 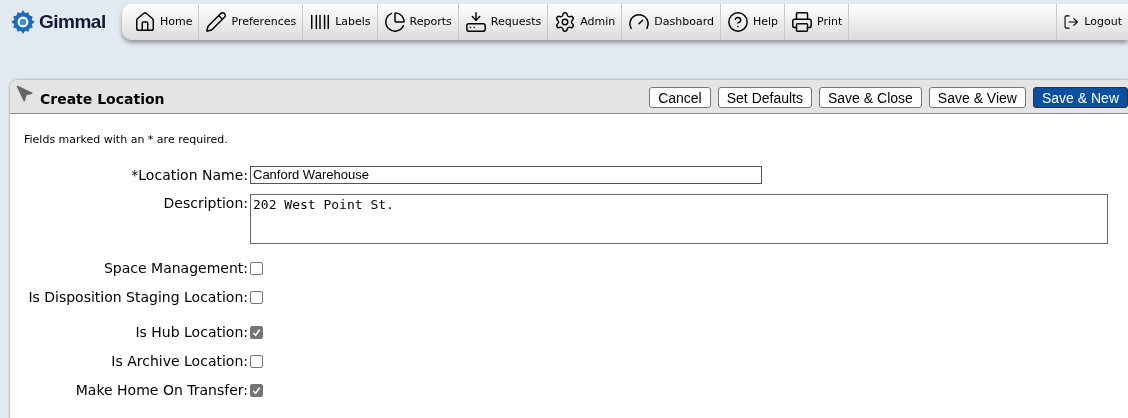 I want to click on pie-chart-icon, so click(x=394, y=22).